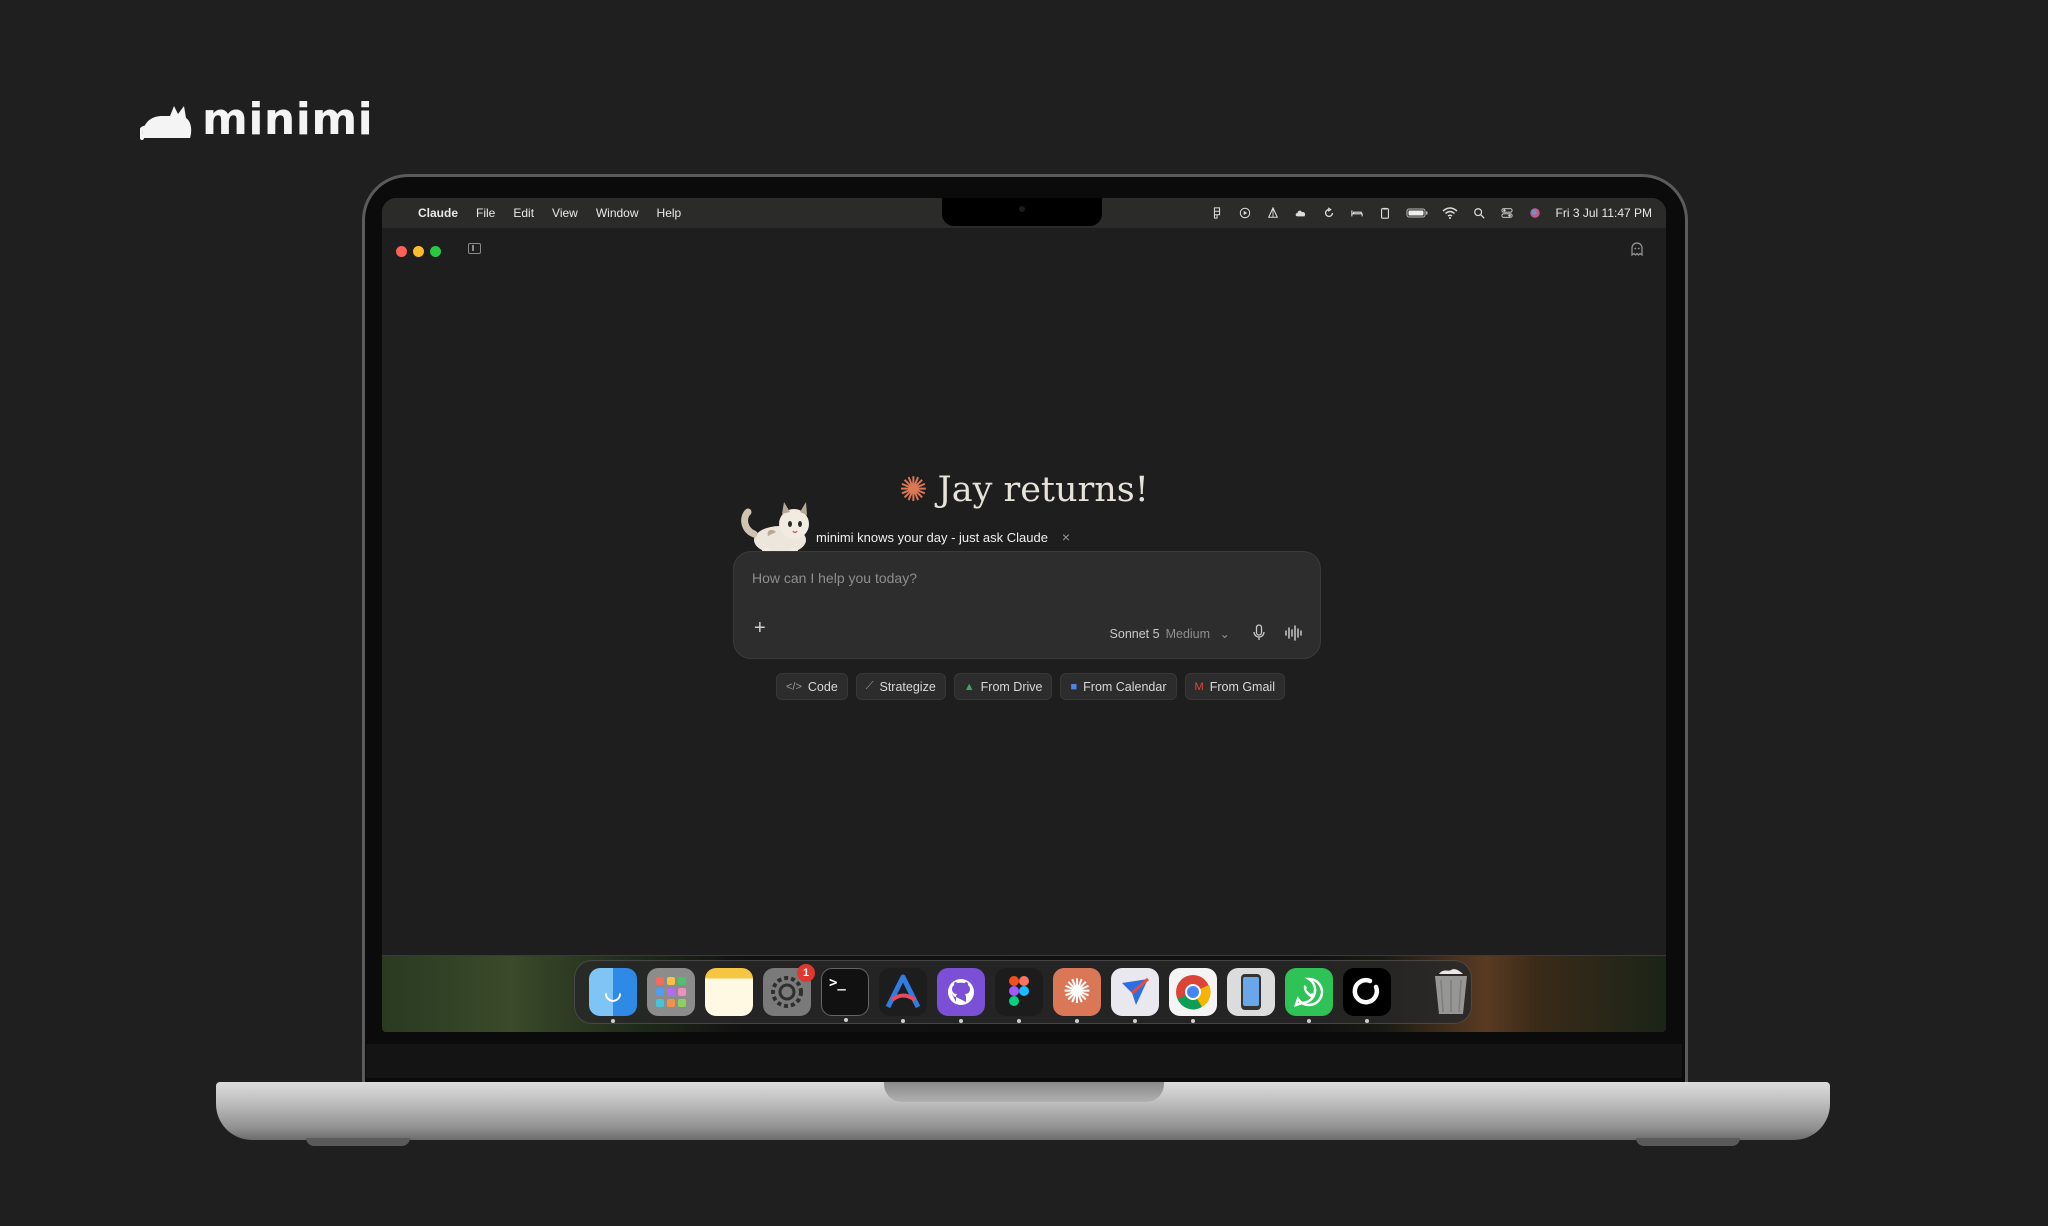 This screenshot has height=1226, width=2048. Describe the element at coordinates (869, 686) in the screenshot. I see `chart-icon: ⟋` at that location.